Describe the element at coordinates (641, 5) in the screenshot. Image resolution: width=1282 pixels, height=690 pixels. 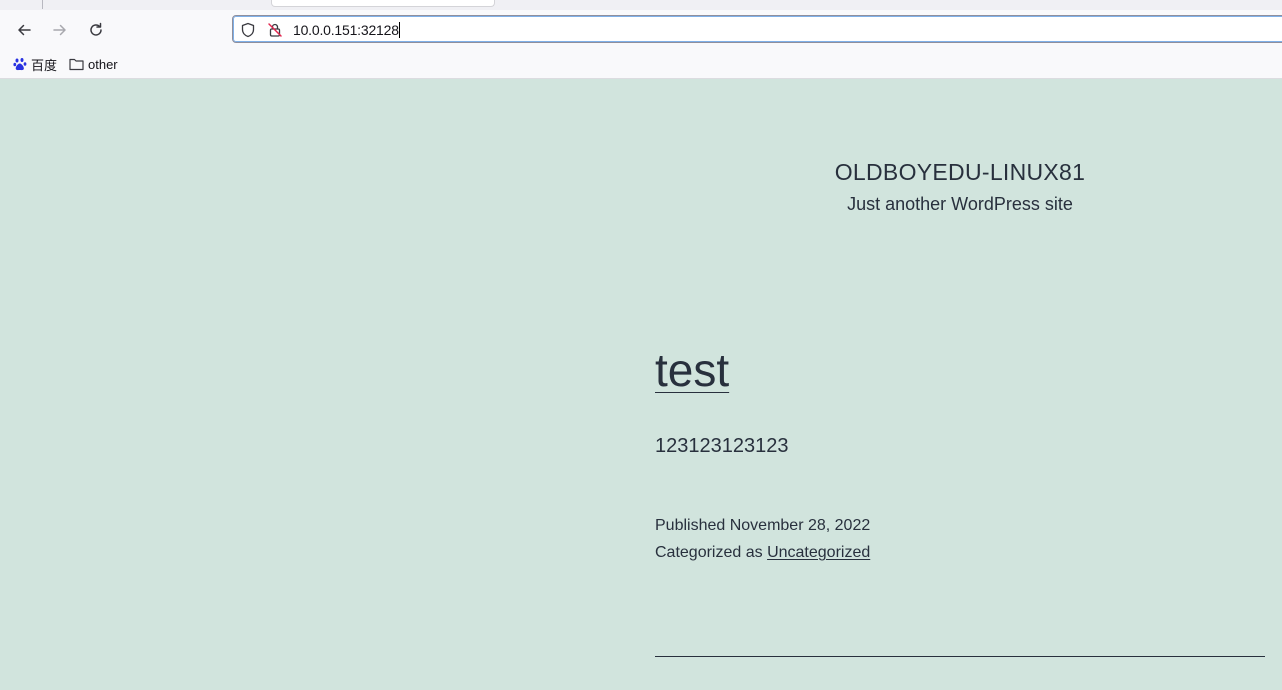
I see `tab-strip` at that location.